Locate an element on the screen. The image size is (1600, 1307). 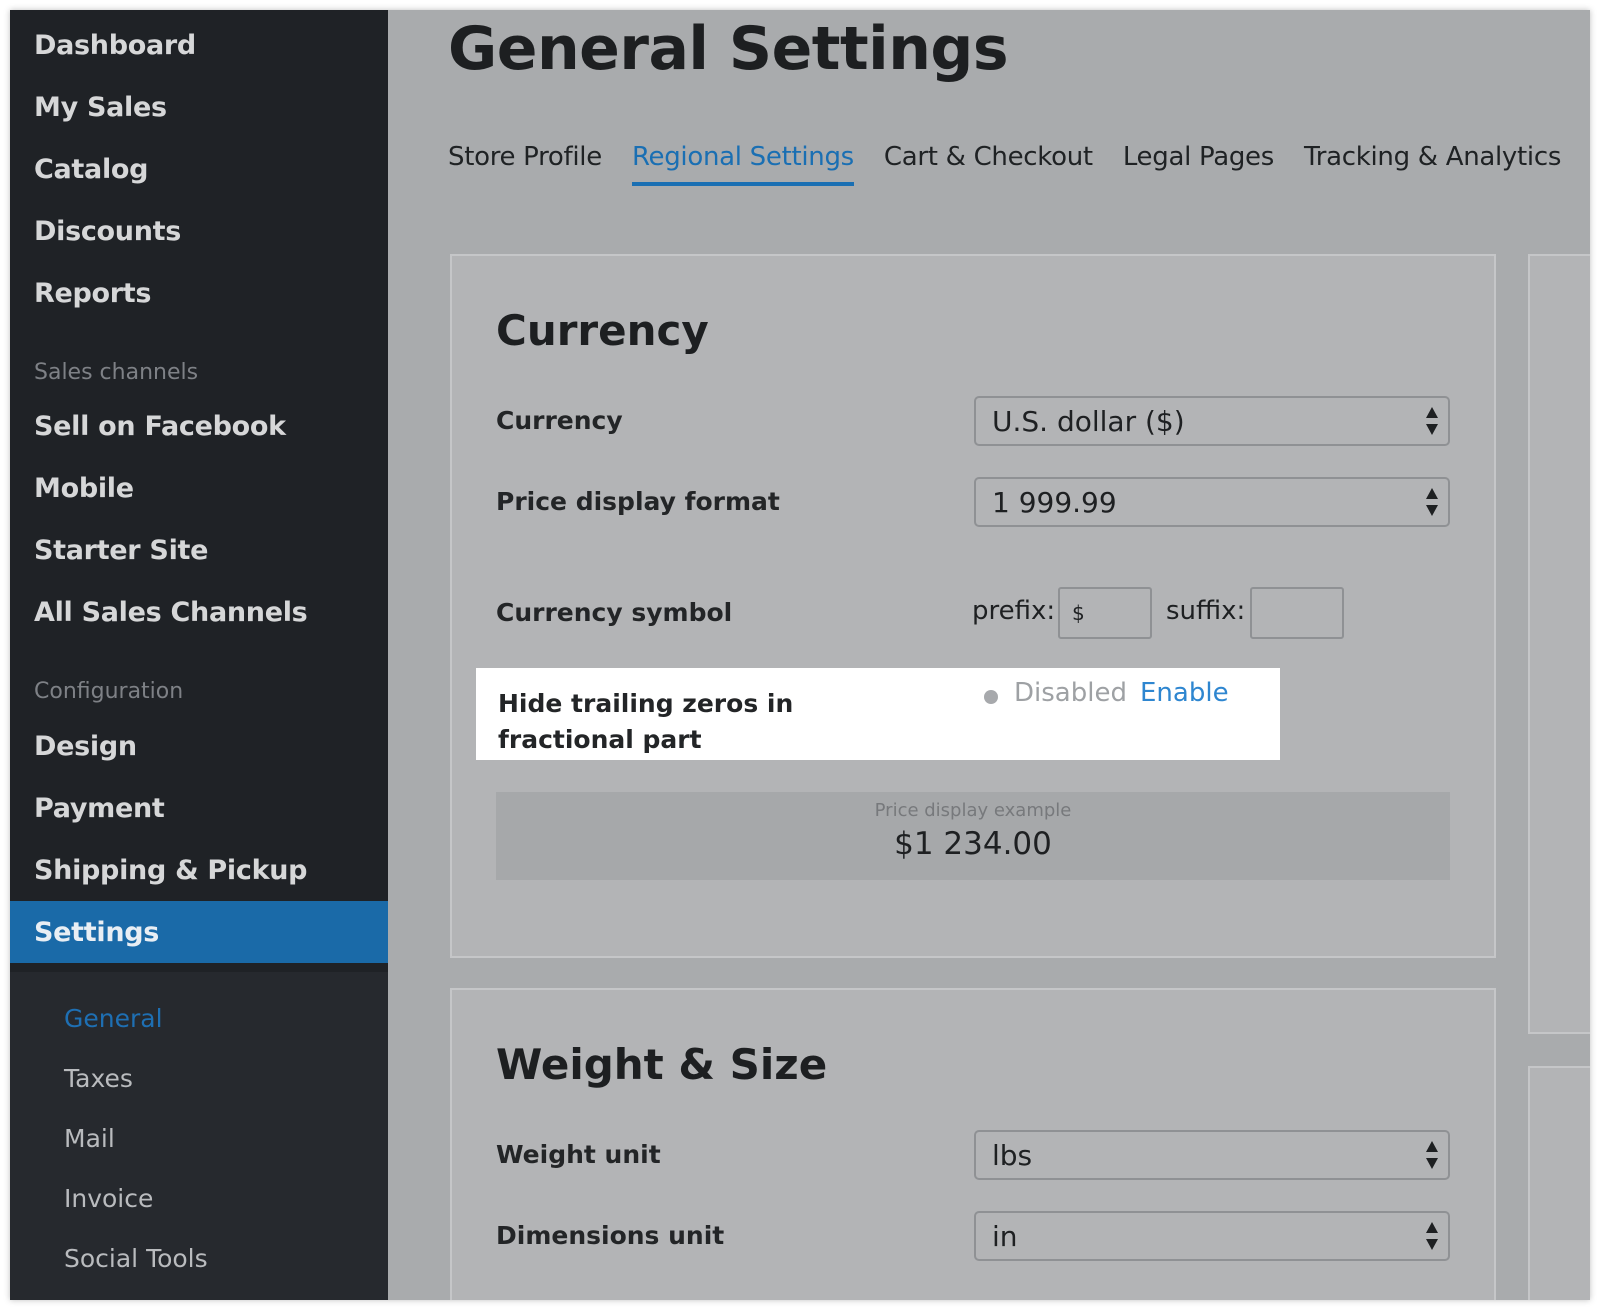
price-example-value: $1 234.00 is located at coordinates (973, 844).